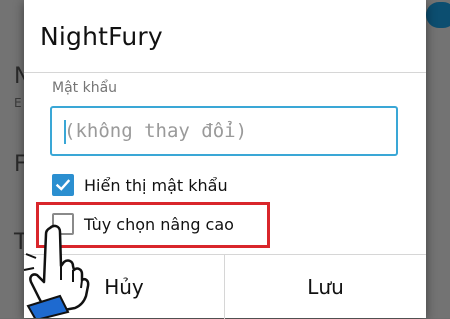  Describe the element at coordinates (85, 88) in the screenshot. I see `password-label: Mật khẩu` at that location.